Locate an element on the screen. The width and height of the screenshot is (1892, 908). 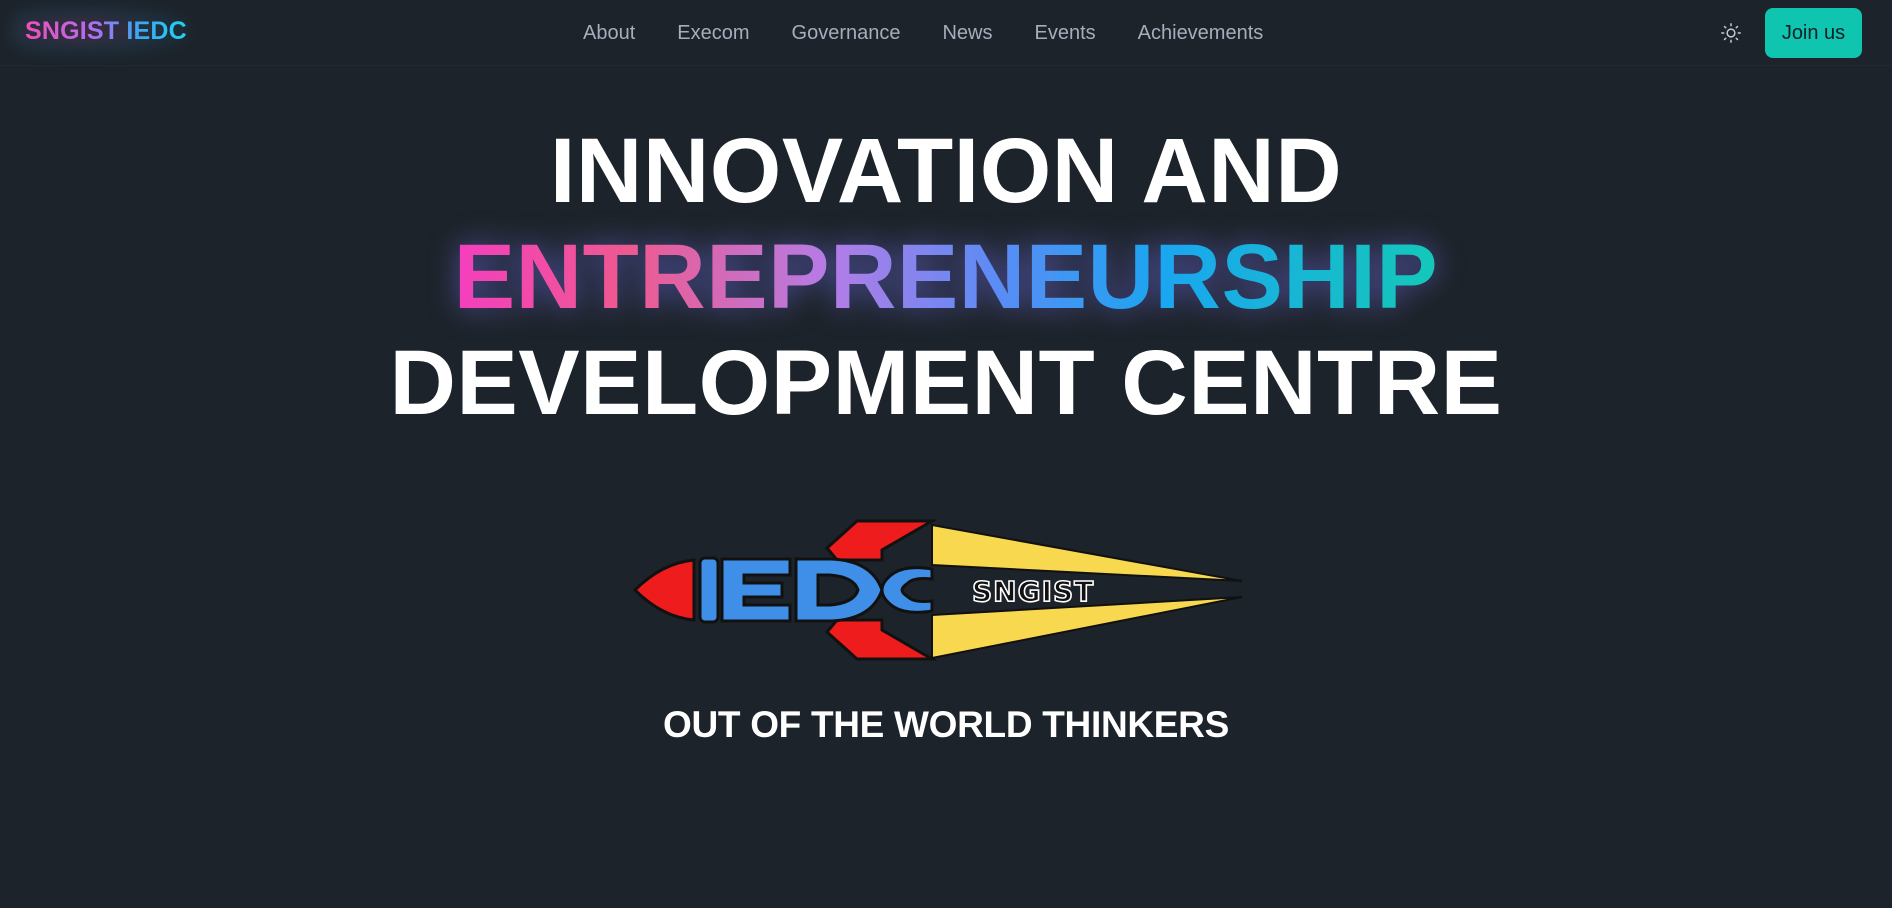
nav-link-events: Events is located at coordinates (1065, 33).